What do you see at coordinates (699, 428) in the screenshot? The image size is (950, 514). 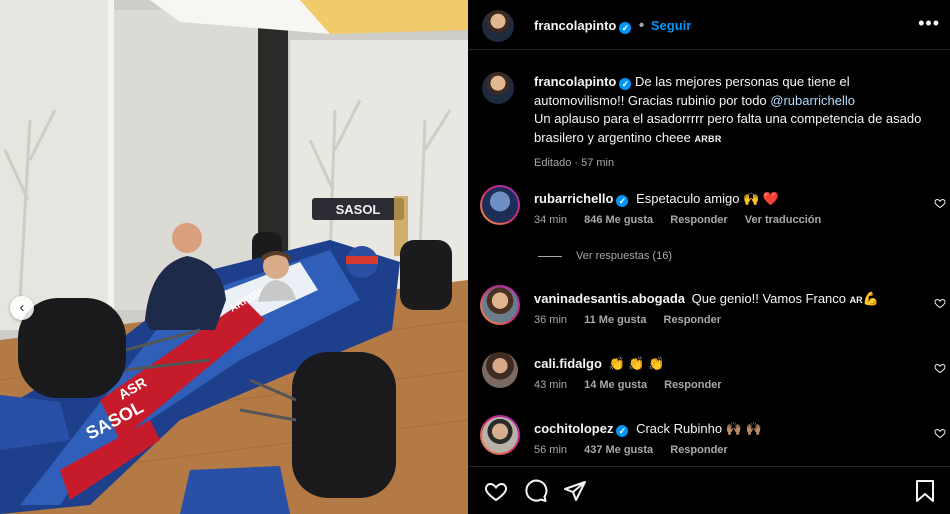 I see `comment-text: Crack Rubinho 🙌🏽 🙌🏽` at bounding box center [699, 428].